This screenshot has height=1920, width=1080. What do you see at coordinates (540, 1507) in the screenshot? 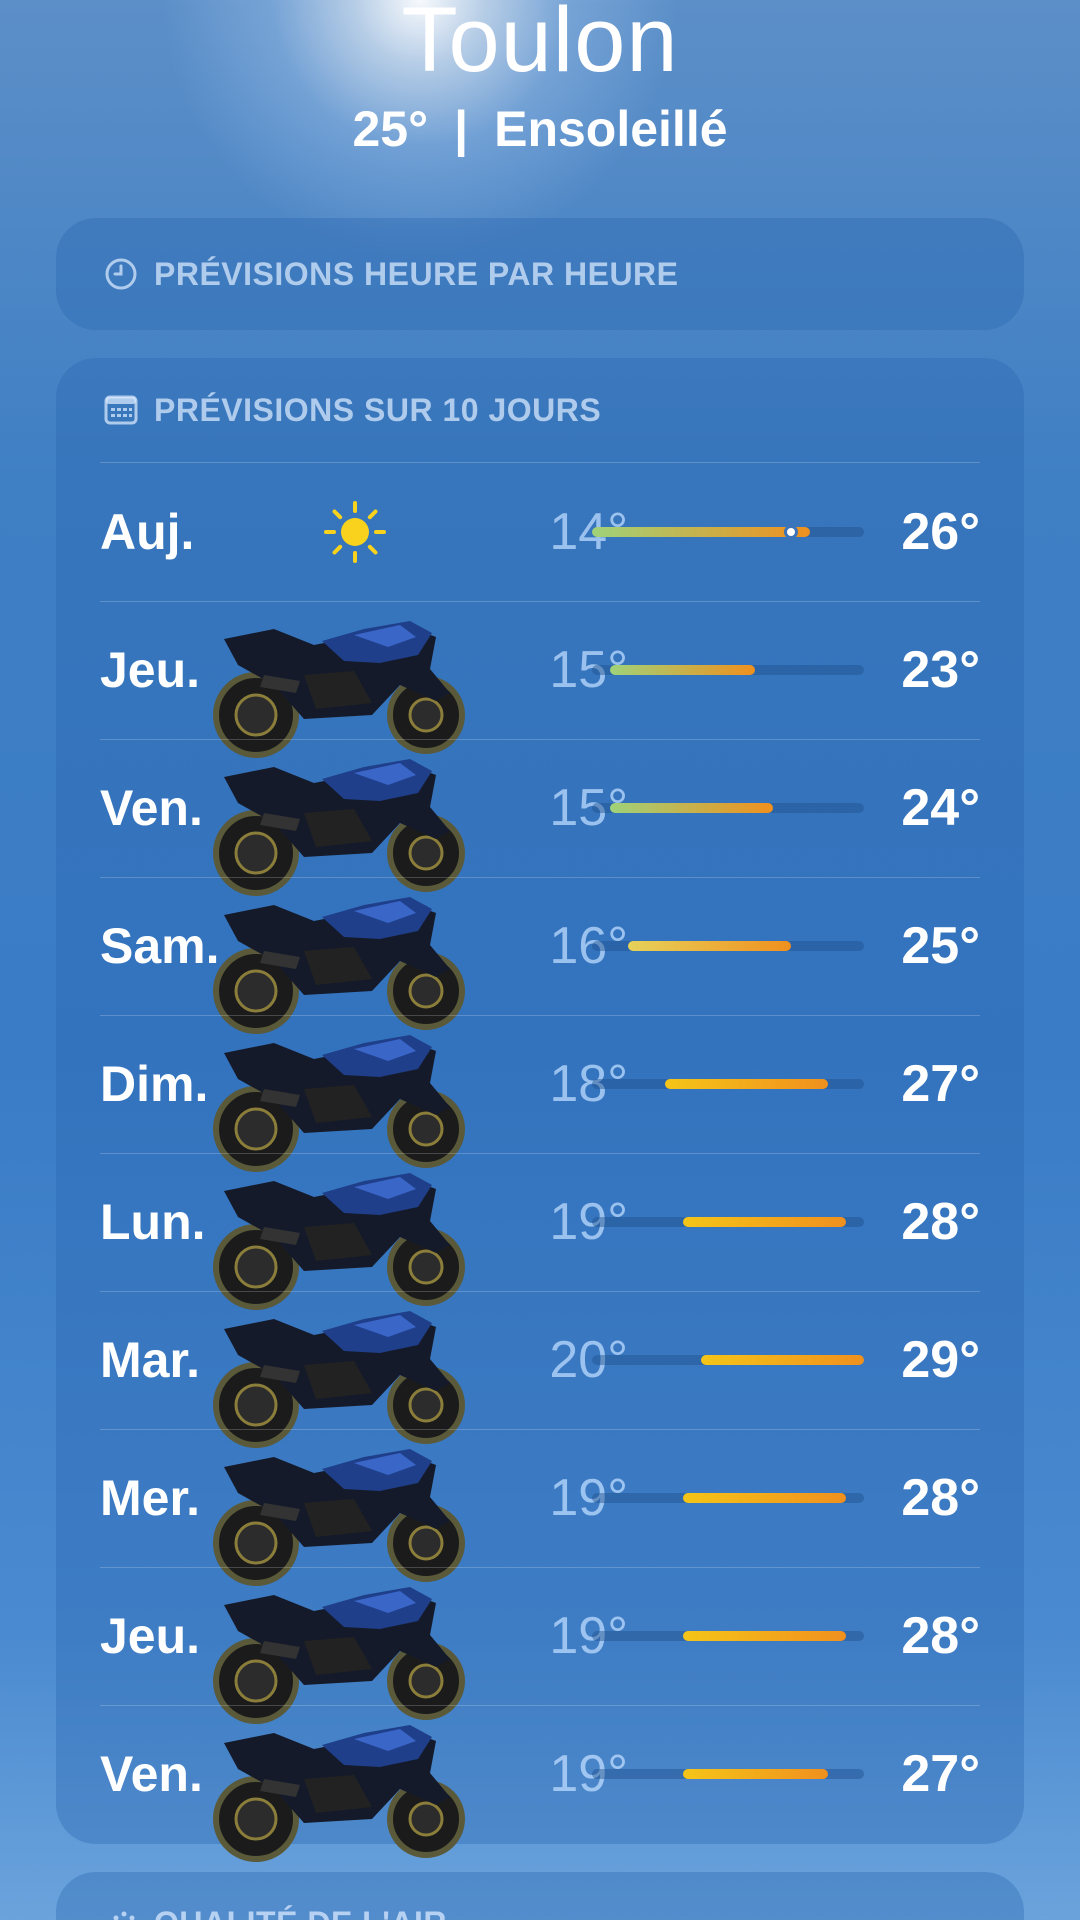
I see `forecast-row: Mer. 19° 28°` at bounding box center [540, 1507].